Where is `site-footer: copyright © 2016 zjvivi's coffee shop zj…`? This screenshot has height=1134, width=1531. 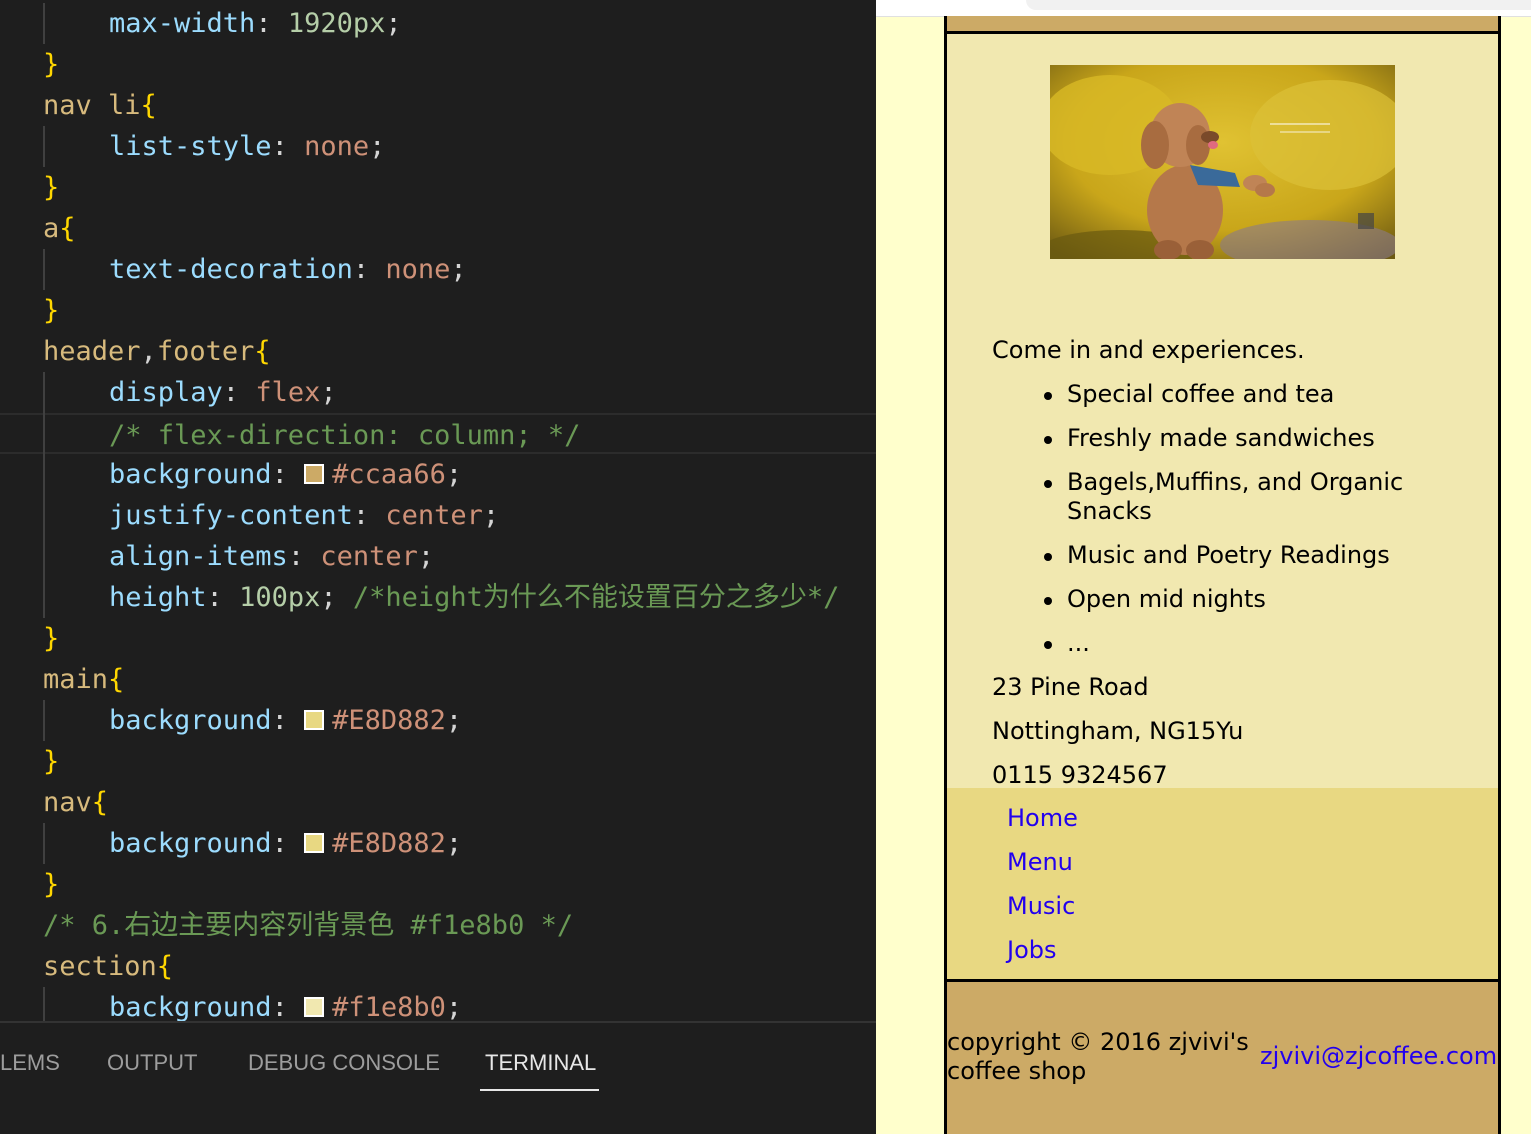
site-footer: copyright © 2016 zjvivi's coffee shop zj… is located at coordinates (1222, 1058).